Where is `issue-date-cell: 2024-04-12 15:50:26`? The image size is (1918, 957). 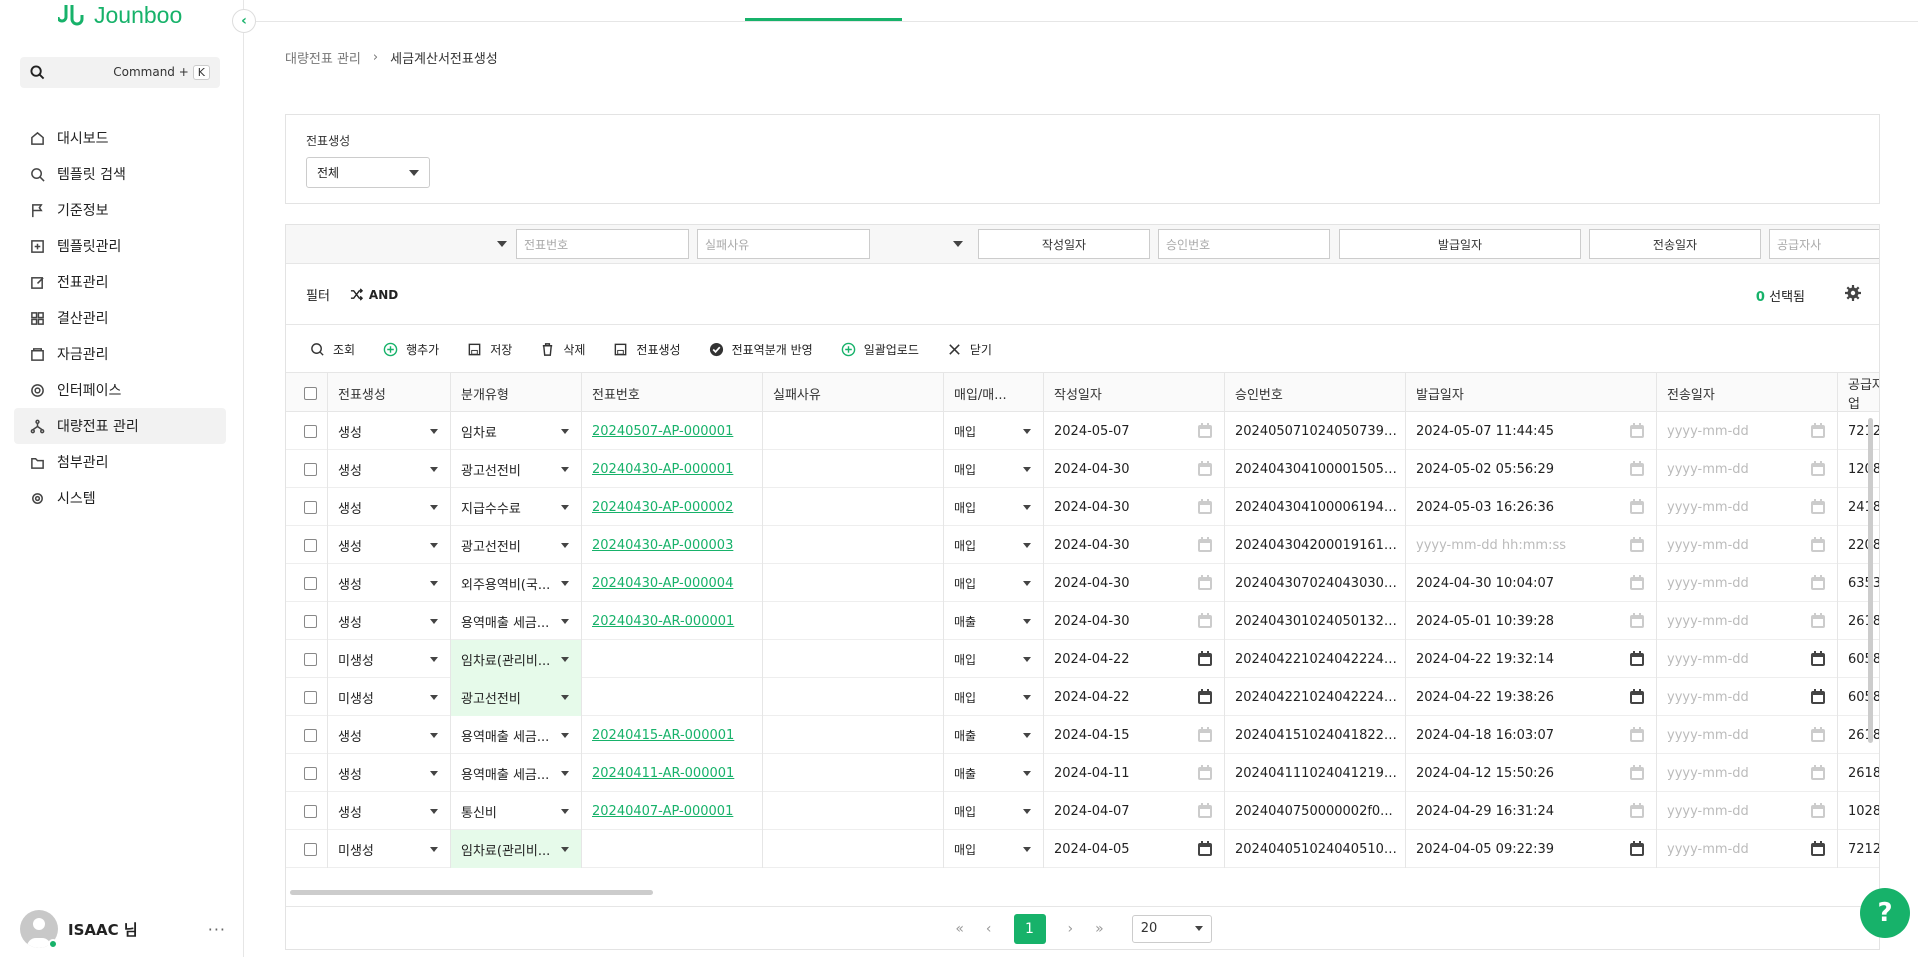 issue-date-cell: 2024-04-12 15:50:26 is located at coordinates (1531, 773).